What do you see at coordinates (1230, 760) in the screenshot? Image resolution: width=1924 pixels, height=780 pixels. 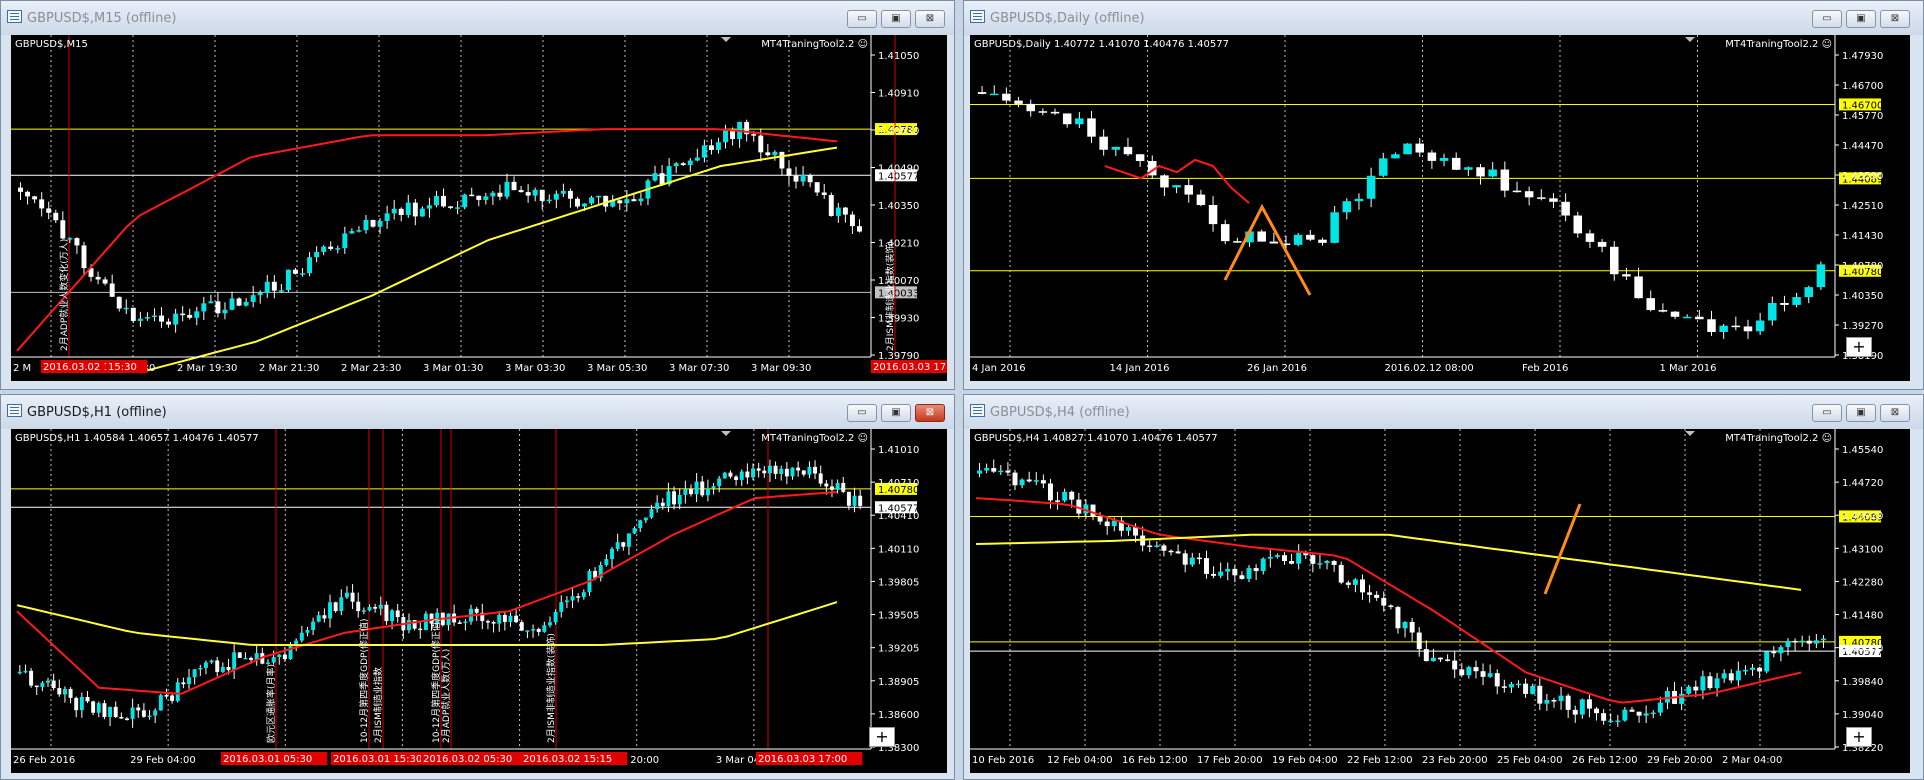 I see `x-axis-label: 17 Feb 20:00` at bounding box center [1230, 760].